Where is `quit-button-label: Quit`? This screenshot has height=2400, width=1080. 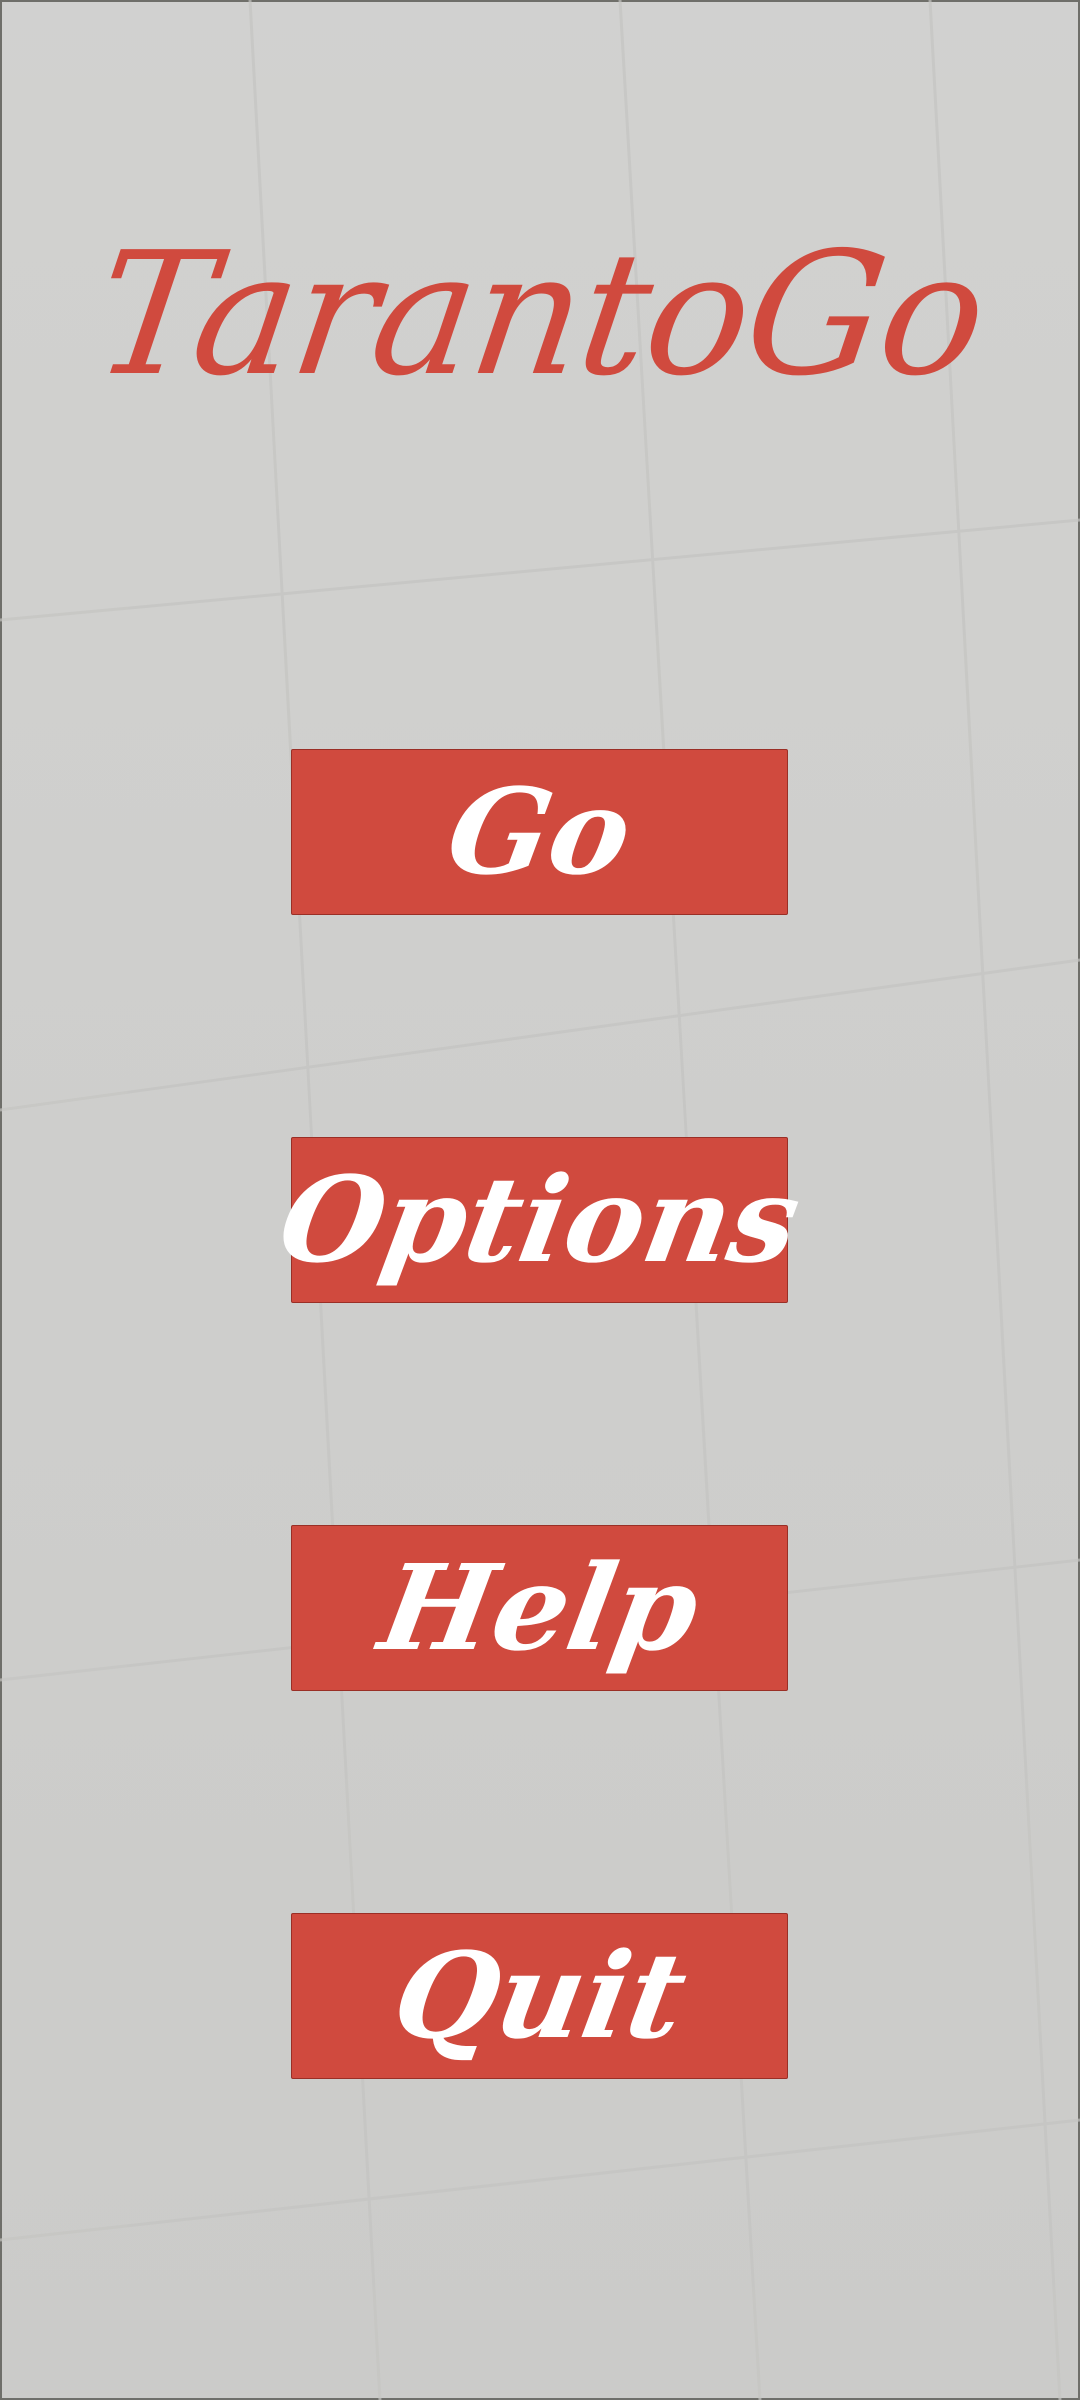
quit-button-label: Quit is located at coordinates (539, 1995).